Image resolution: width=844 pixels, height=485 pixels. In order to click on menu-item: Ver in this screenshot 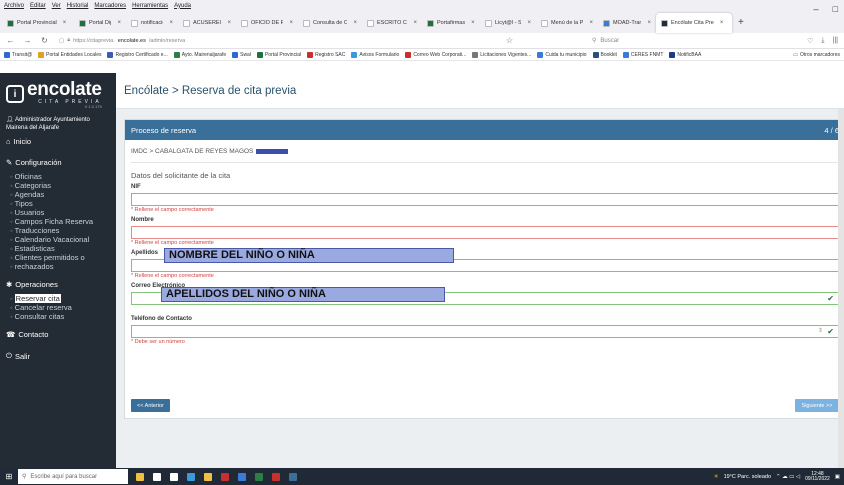, I will do `click(56, 6)`.